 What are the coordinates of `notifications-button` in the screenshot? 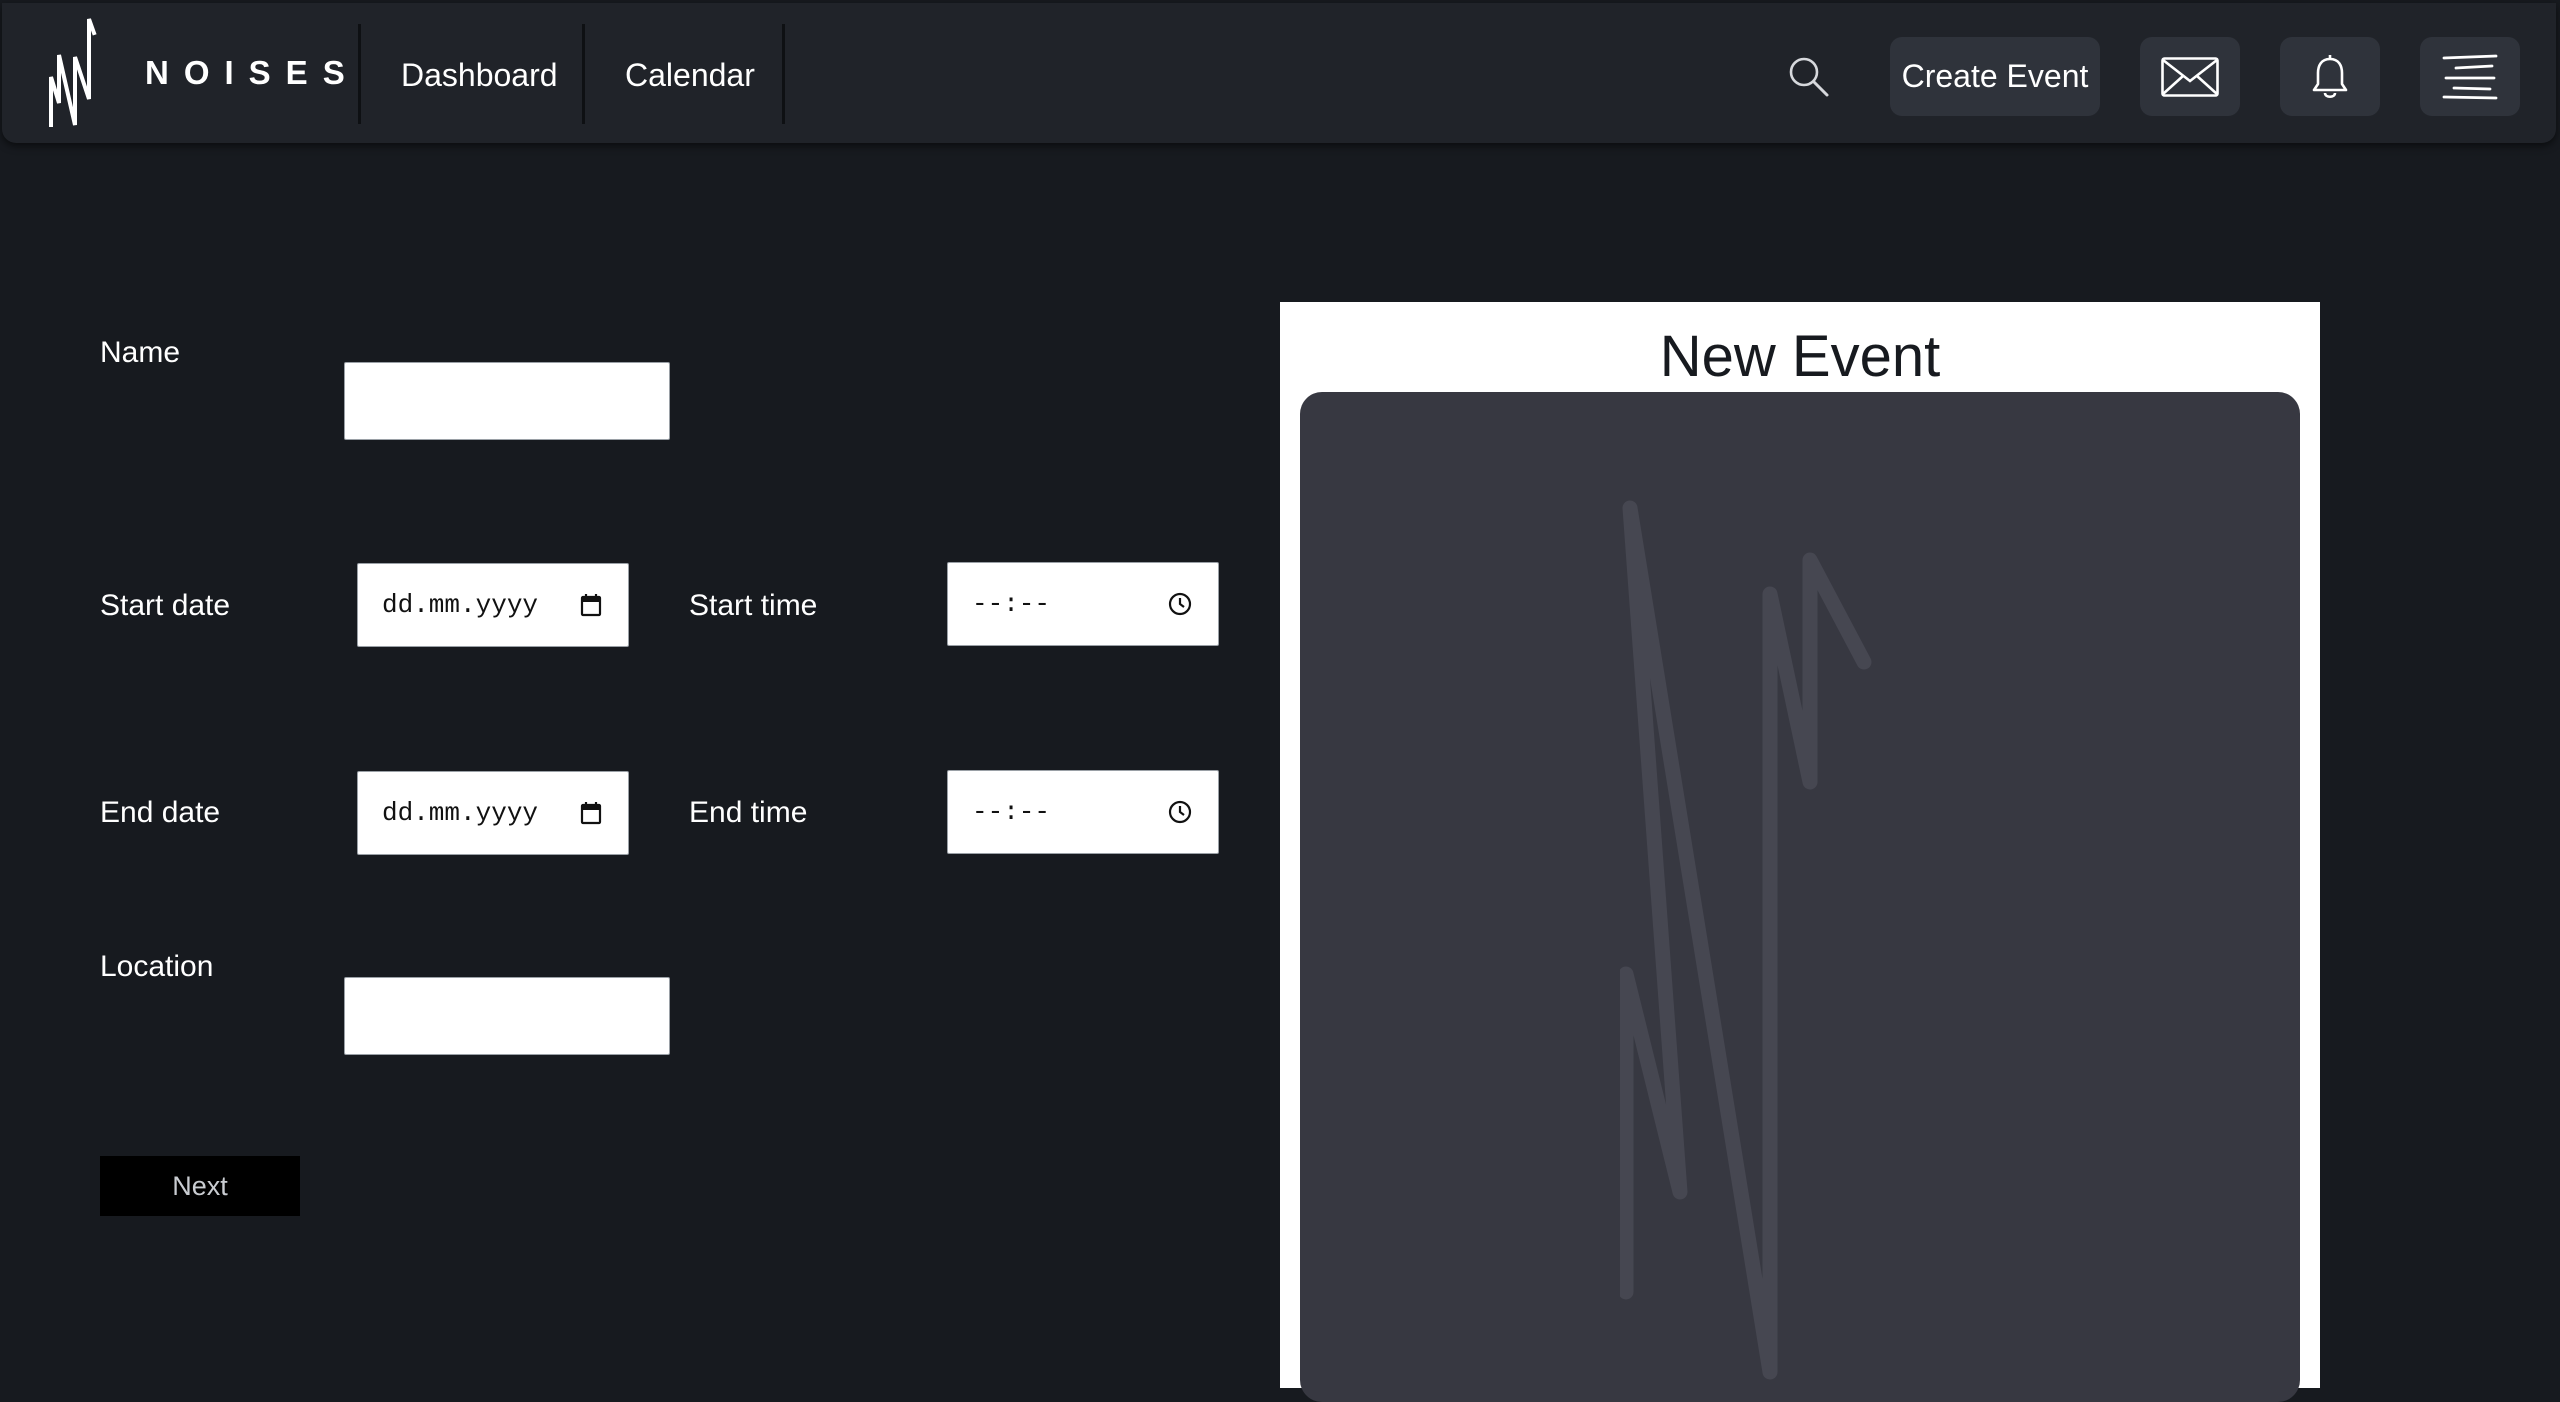 It's located at (2330, 76).